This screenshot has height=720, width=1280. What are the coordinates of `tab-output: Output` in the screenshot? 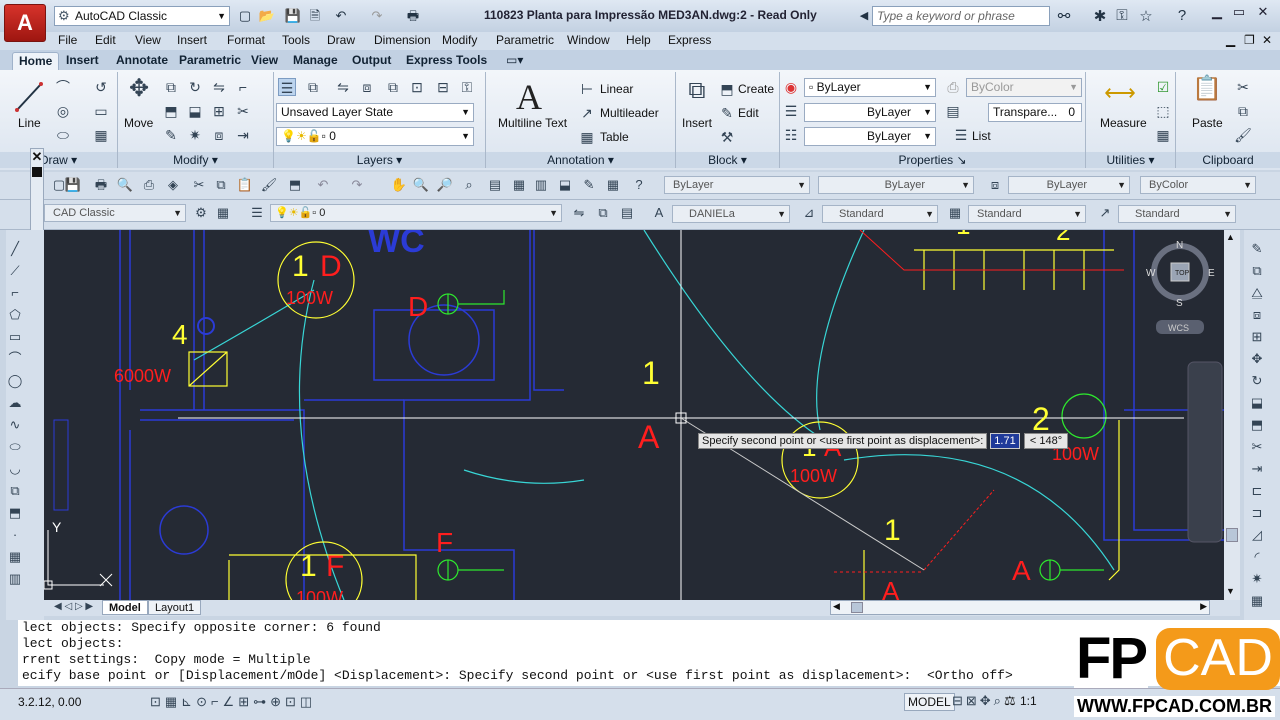 It's located at (371, 61).